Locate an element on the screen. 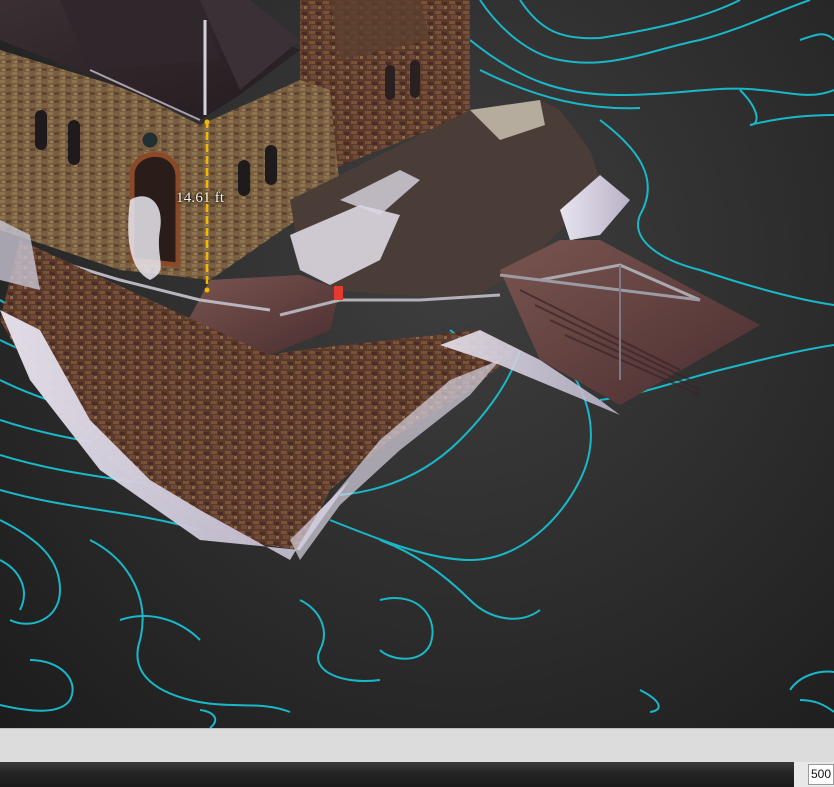 Image resolution: width=834 pixels, height=787 pixels. status-panel is located at coordinates (417, 745).